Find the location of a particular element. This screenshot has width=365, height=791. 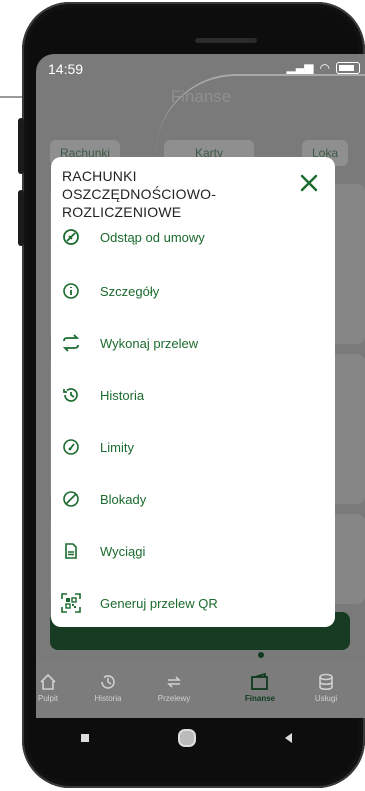

menu-label: Wykonaj przelew is located at coordinates (149, 343).